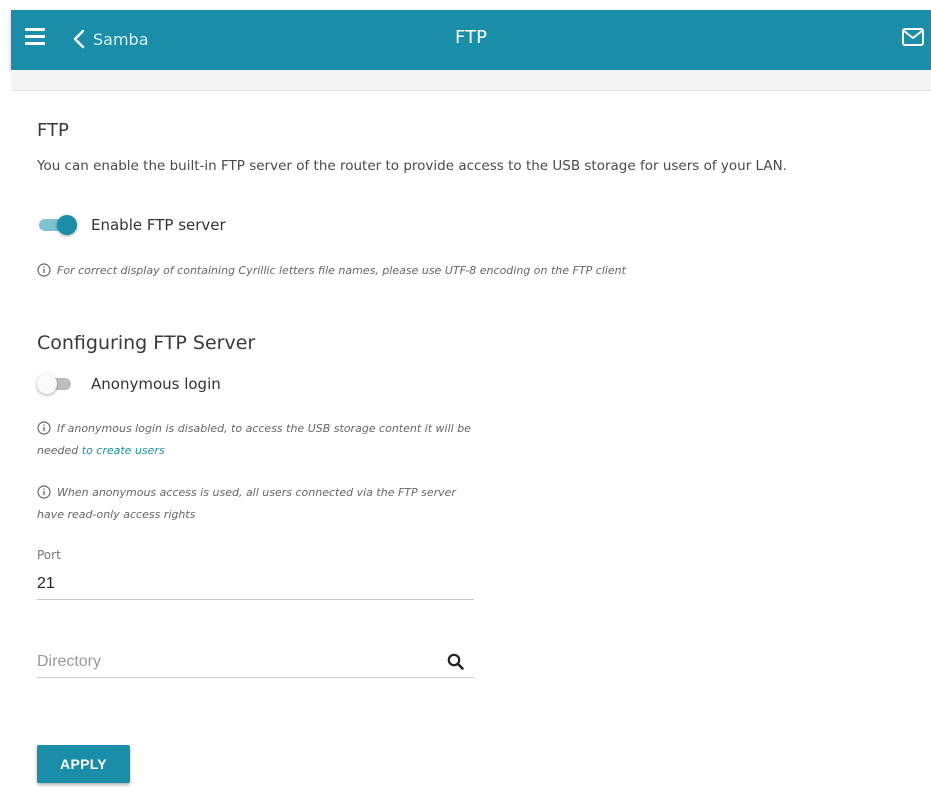 This screenshot has width=931, height=807. Describe the element at coordinates (158, 225) in the screenshot. I see `enable-ftp-label: Enable FTP server` at that location.